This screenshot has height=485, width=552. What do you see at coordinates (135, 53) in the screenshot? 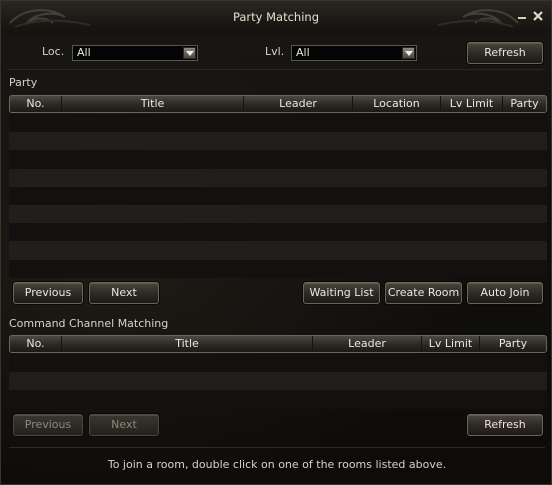
I see `location-select: All` at bounding box center [135, 53].